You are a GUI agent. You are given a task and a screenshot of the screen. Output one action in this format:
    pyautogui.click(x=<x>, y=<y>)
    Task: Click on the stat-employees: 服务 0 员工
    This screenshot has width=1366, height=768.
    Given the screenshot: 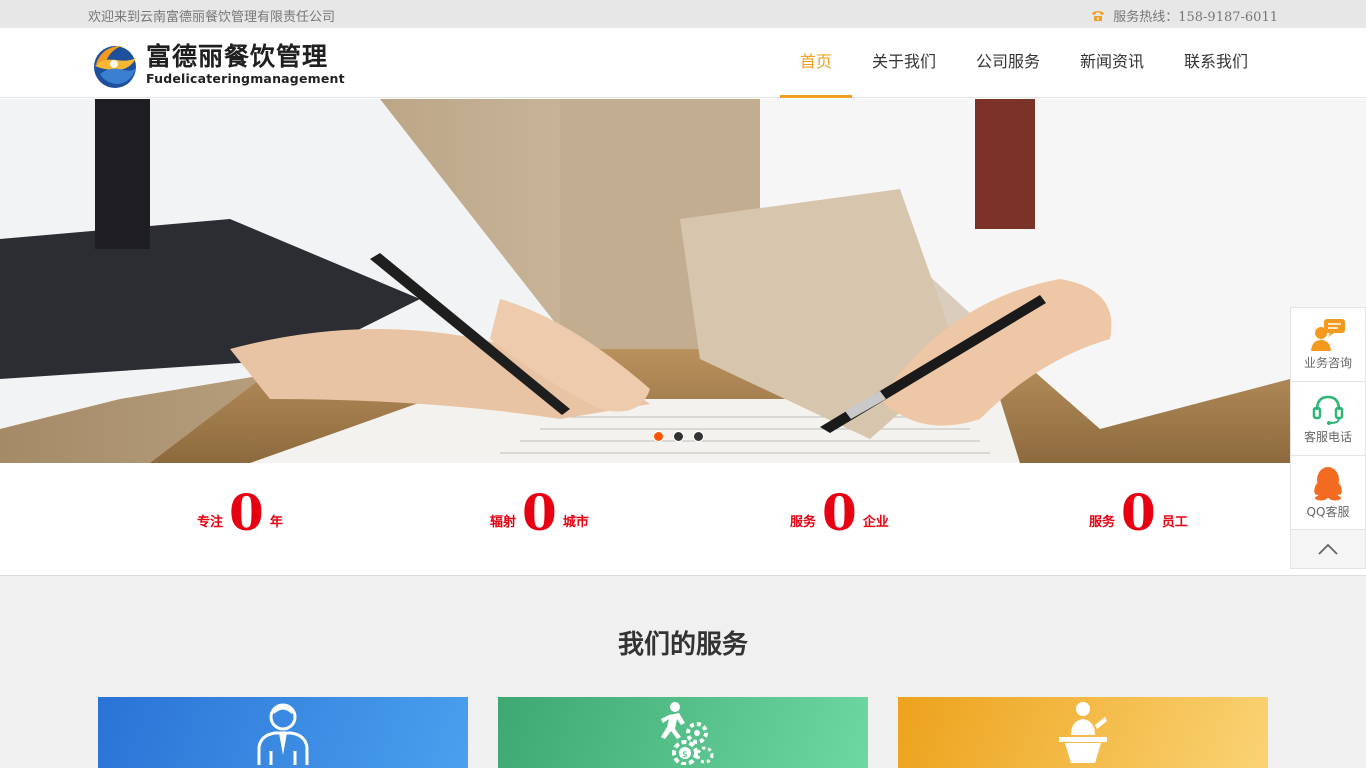 What is the action you would take?
    pyautogui.click(x=1138, y=513)
    